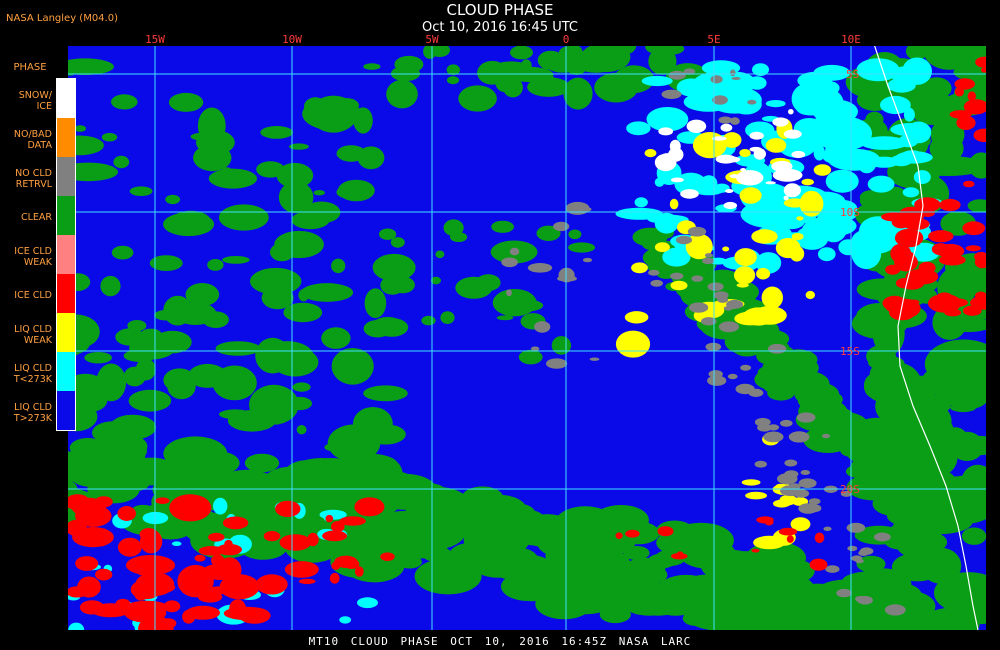 Image resolution: width=1000 pixels, height=650 pixels. Describe the element at coordinates (853, 74) in the screenshot. I see `lat-label-5s: 5S` at that location.